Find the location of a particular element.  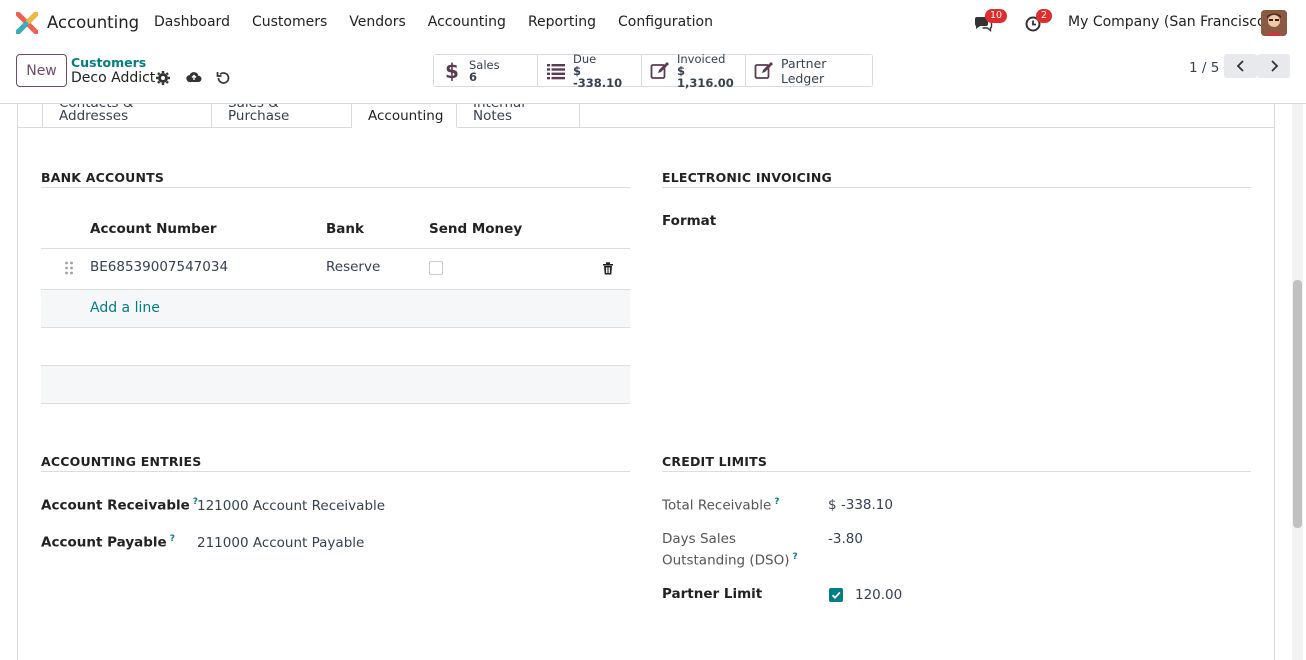

user-avatar is located at coordinates (1274, 23).